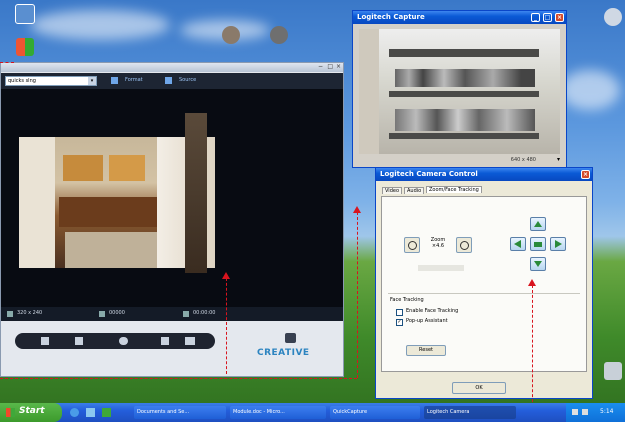 The width and height of the screenshot is (625, 422). I want to click on video-toolbar: quicks slng ▾ Format Source, so click(172, 81).